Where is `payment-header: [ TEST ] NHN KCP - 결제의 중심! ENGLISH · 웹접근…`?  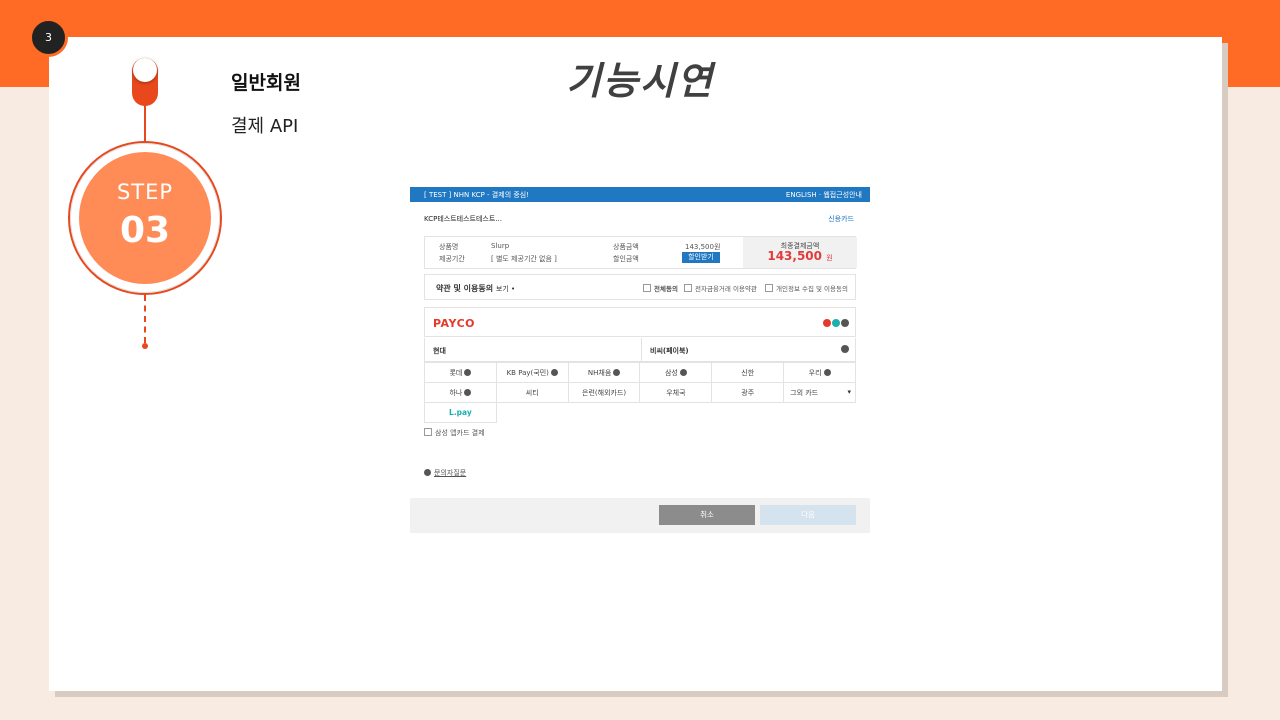
payment-header: [ TEST ] NHN KCP - 결제의 중심! ENGLISH · 웹접근… is located at coordinates (640, 194).